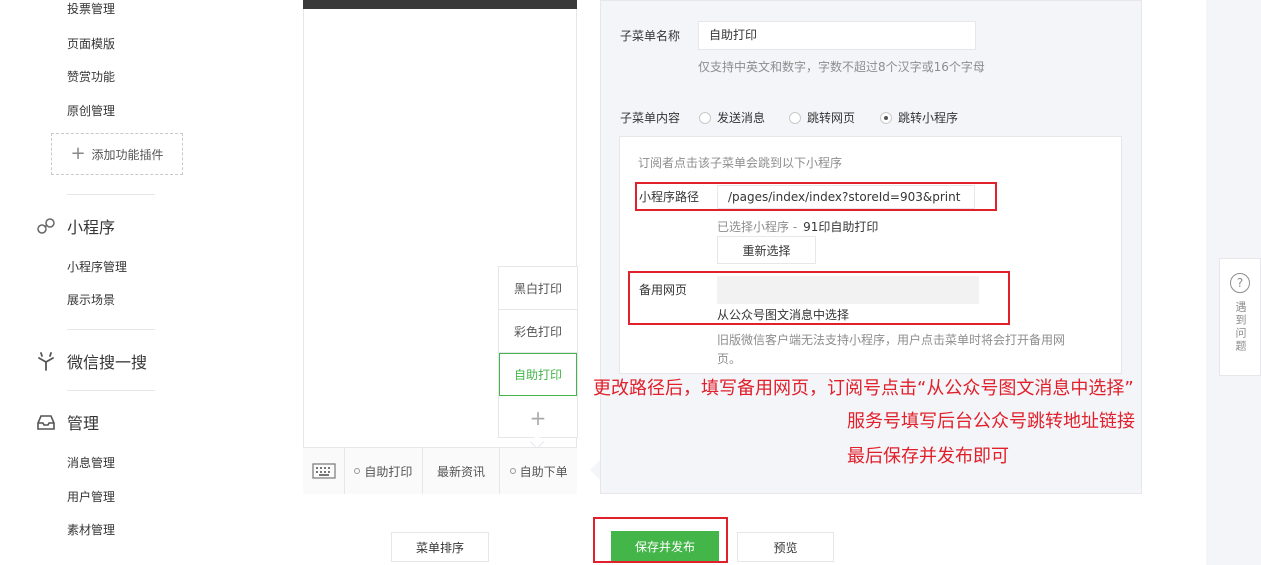  I want to click on section-title: 管理, so click(83, 423).